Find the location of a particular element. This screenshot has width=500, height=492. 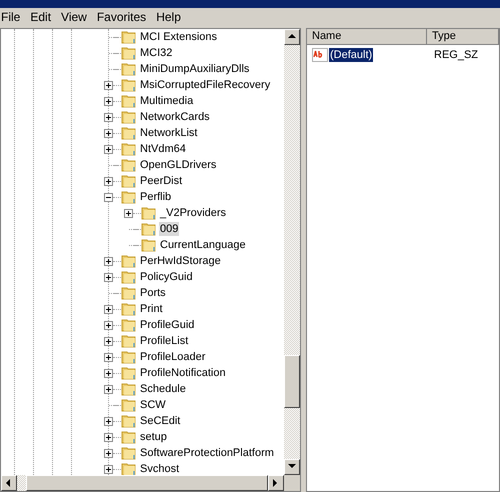

tree-item: MiniDumpAuxiliaryDlls is located at coordinates (194, 69).